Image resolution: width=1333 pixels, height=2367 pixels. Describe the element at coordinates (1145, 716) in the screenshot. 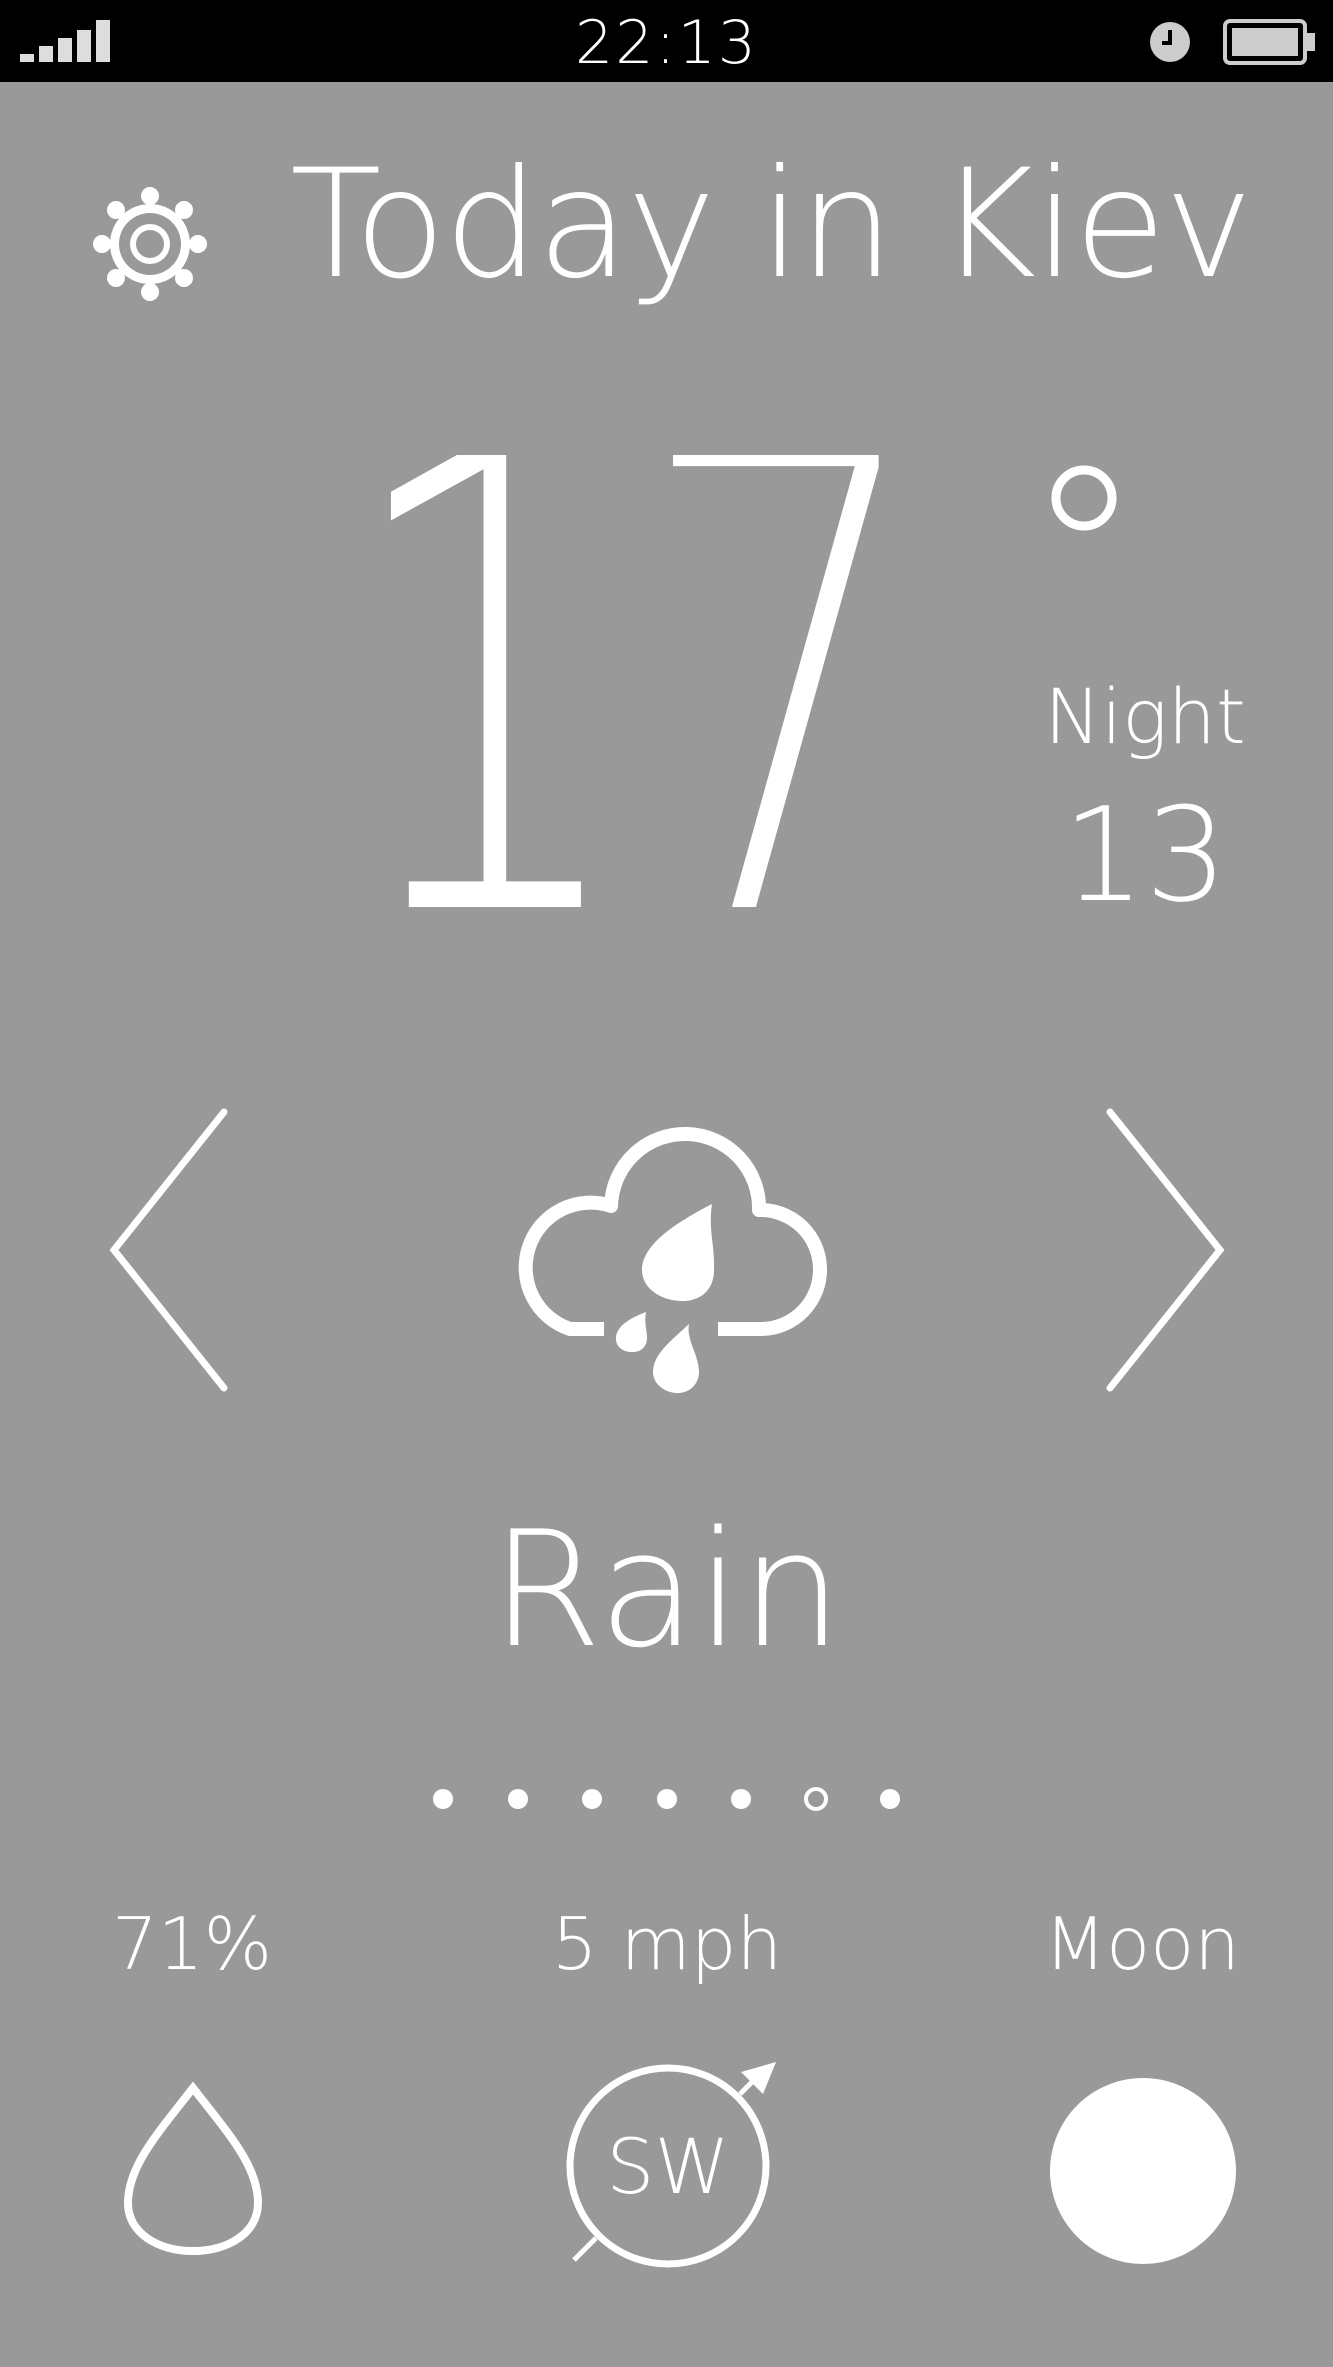

I see `night-label: Night` at that location.